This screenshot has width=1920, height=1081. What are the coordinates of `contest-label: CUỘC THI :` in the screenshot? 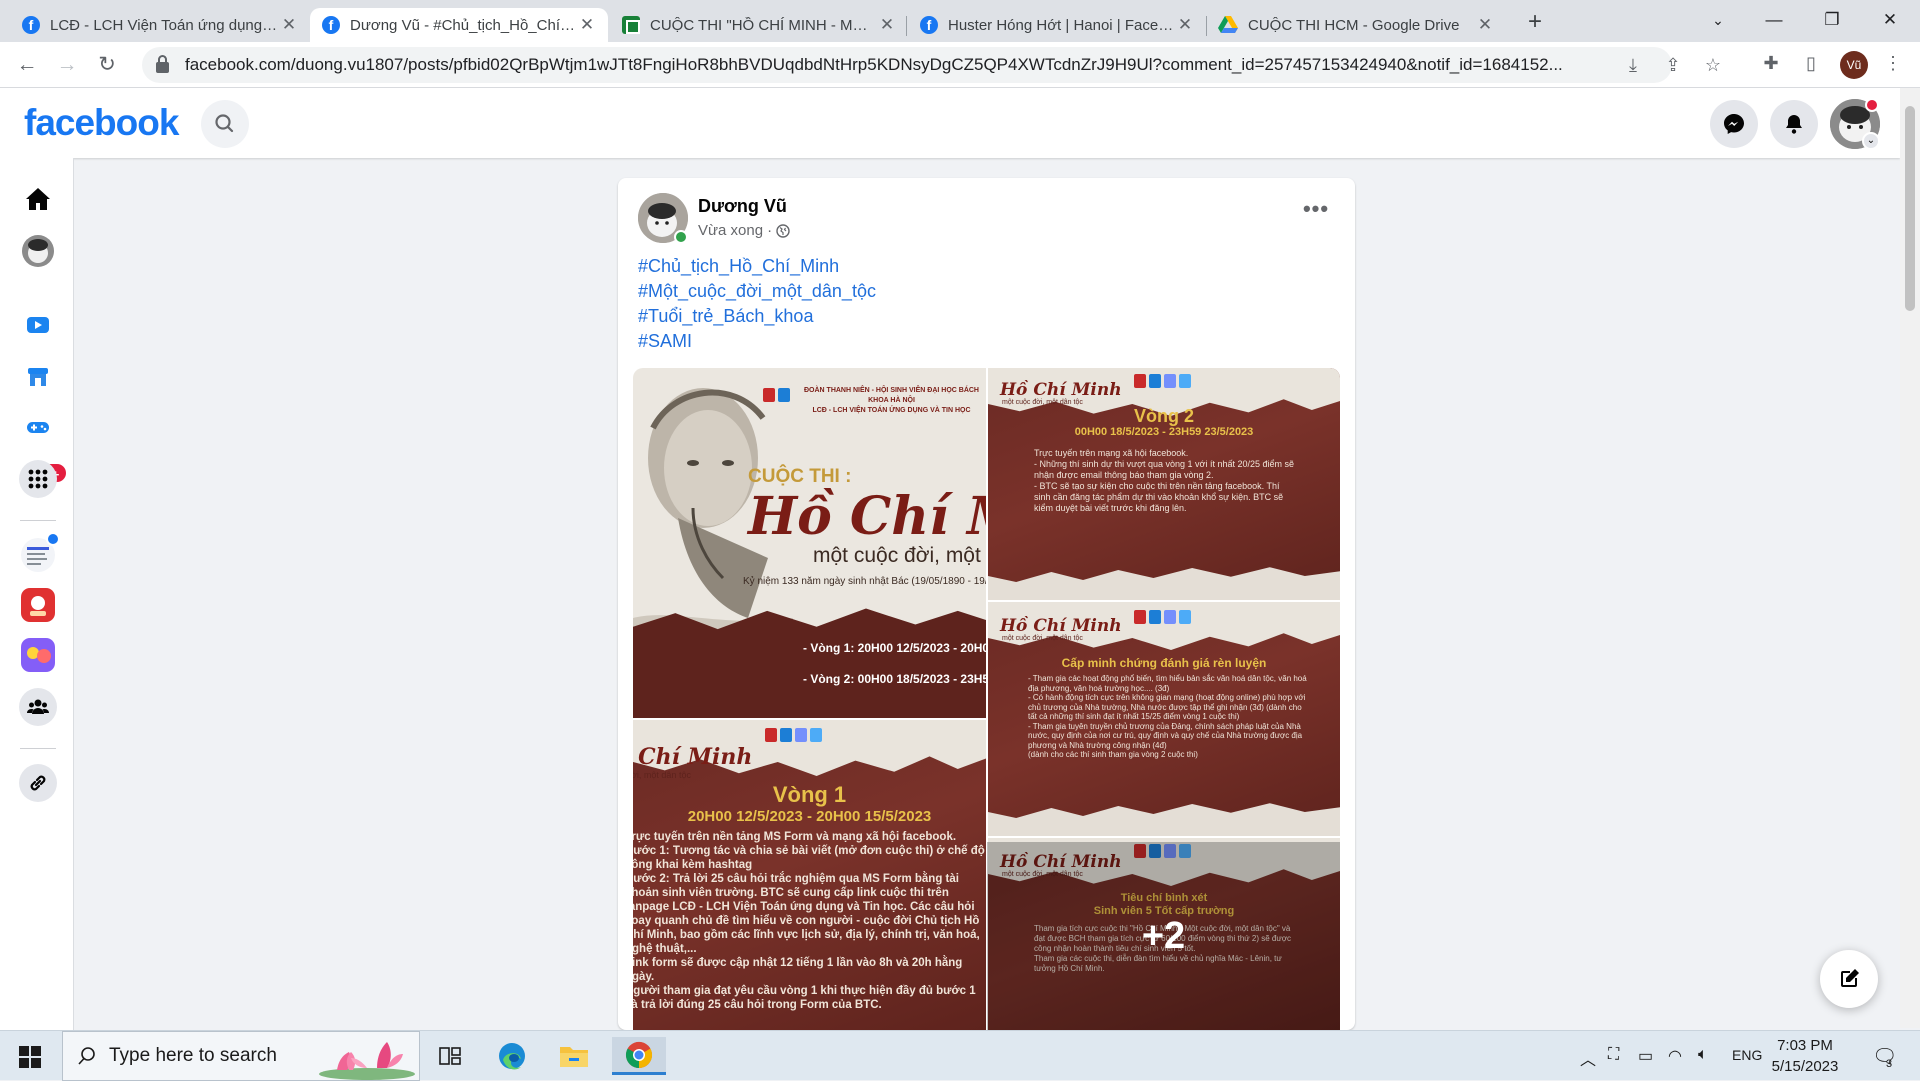 It's located at (800, 476).